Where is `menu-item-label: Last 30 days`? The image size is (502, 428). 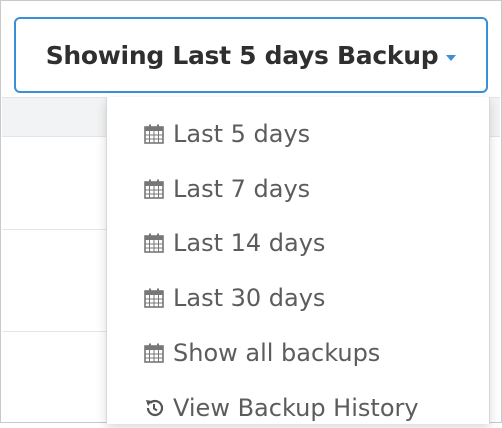
menu-item-label: Last 30 days is located at coordinates (249, 298).